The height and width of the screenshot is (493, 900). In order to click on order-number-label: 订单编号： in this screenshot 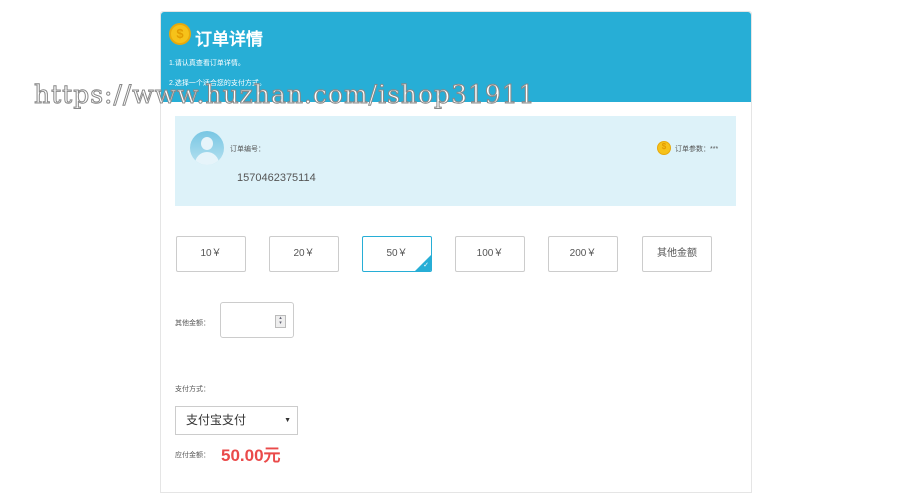, I will do `click(247, 149)`.